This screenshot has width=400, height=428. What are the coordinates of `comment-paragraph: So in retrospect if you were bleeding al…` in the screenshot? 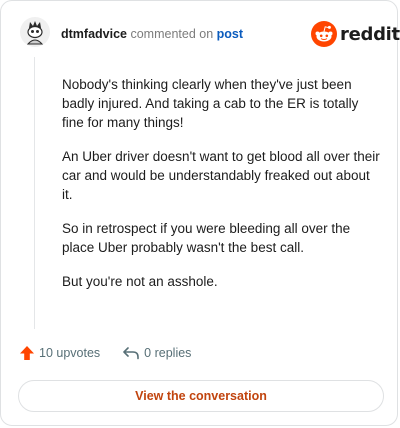 It's located at (206, 238).